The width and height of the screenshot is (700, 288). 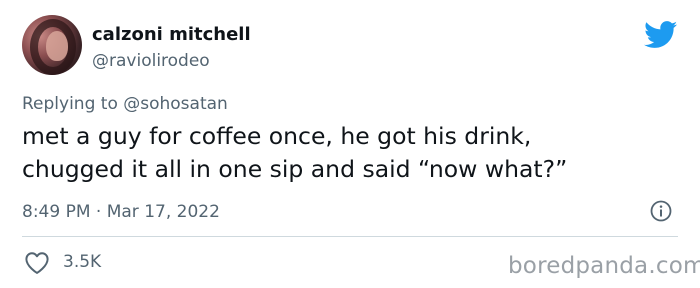 What do you see at coordinates (350, 236) in the screenshot?
I see `divider` at bounding box center [350, 236].